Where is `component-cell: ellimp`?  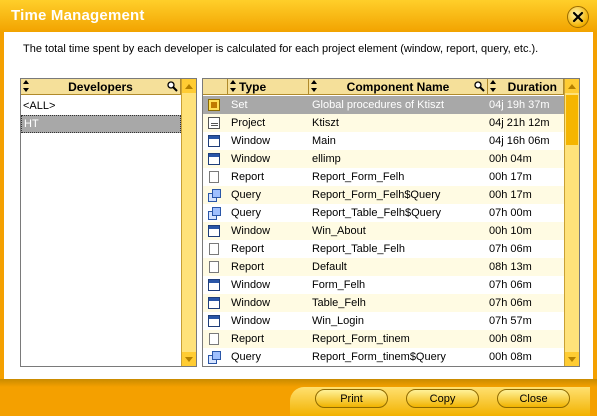 component-cell: ellimp is located at coordinates (326, 159).